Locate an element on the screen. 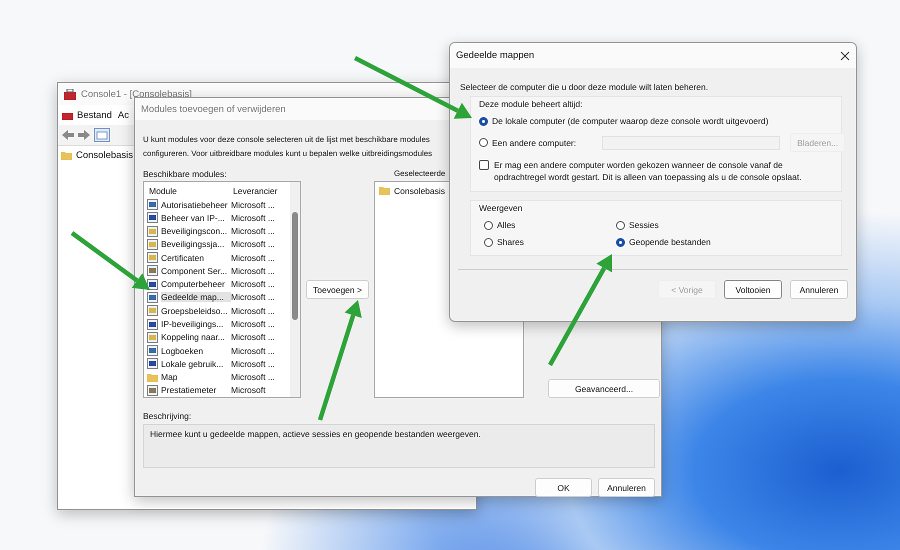 Image resolution: width=900 pixels, height=550 pixels. description-text: Hiermee kunt u gedeelde mappen, actieve sessies en geopende bestanden weergeven. is located at coordinates (315, 434).